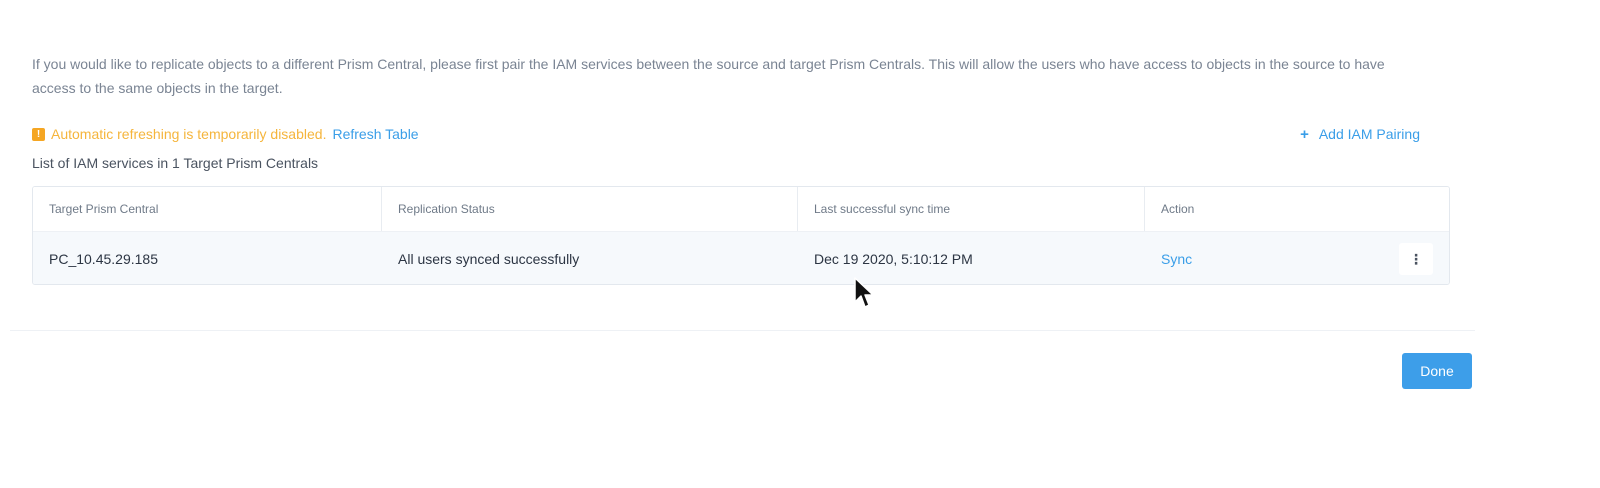 The width and height of the screenshot is (1600, 488). Describe the element at coordinates (1178, 209) in the screenshot. I see `header-action: Action` at that location.